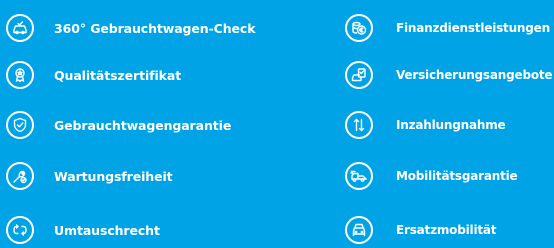 The width and height of the screenshot is (554, 248). I want to click on service-item-ersatzmobilitaet: Ersatzmobilität, so click(421, 230).